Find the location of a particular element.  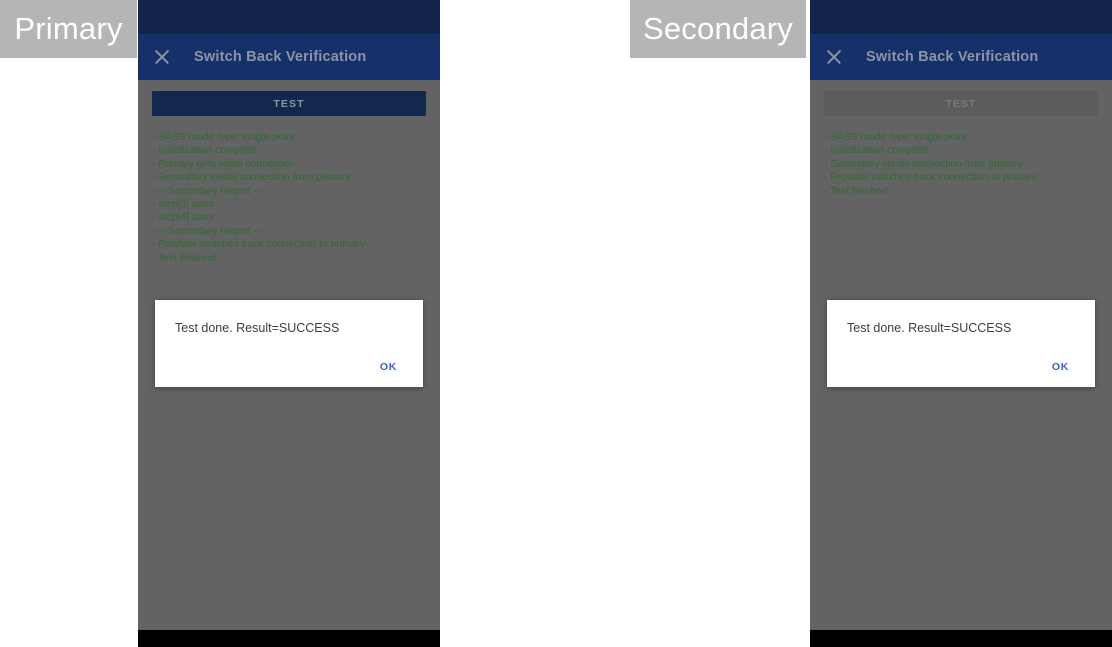

role-label-primary: Primary is located at coordinates (68, 29).